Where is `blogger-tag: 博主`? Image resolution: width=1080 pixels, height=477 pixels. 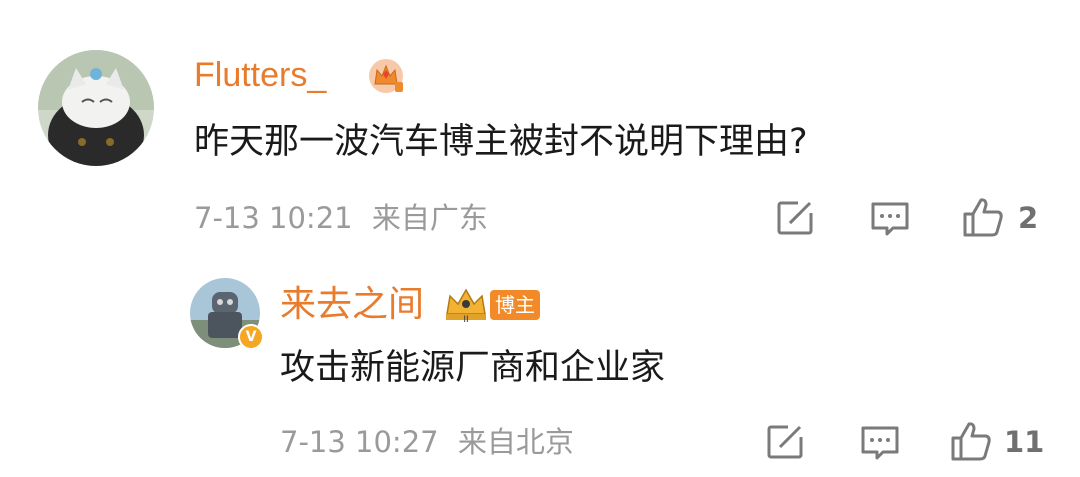
blogger-tag: 博主 is located at coordinates (515, 305).